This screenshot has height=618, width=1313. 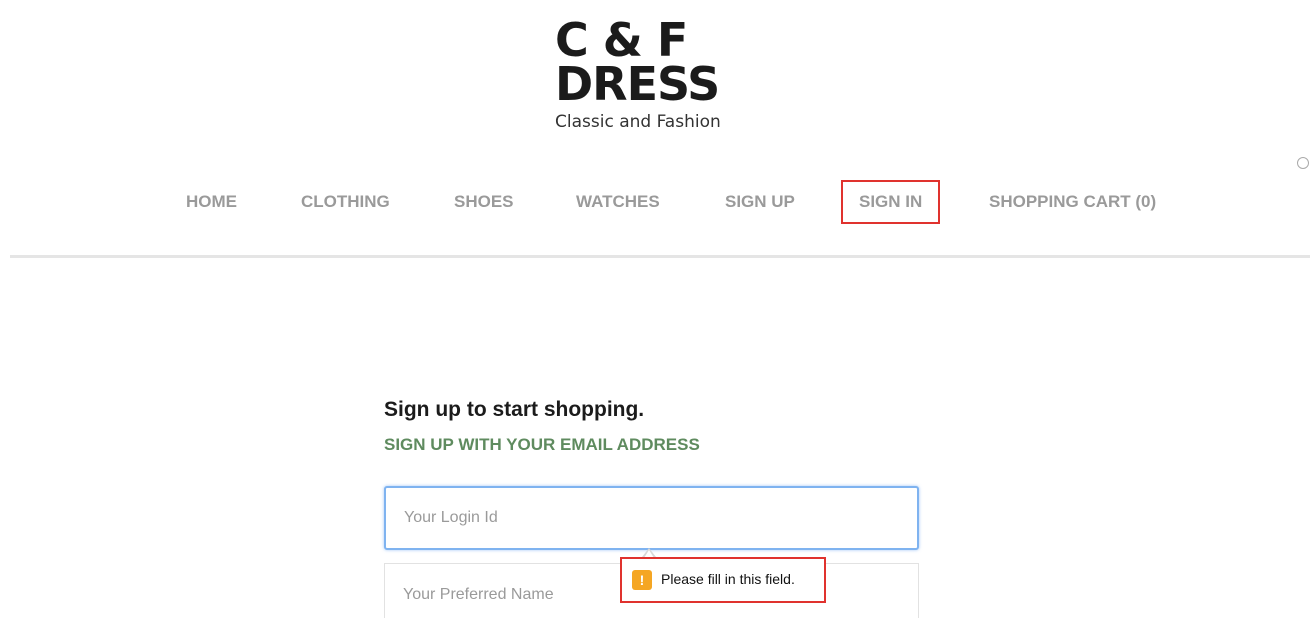 I want to click on nav-item-clothing: CLOTHING, so click(x=345, y=202).